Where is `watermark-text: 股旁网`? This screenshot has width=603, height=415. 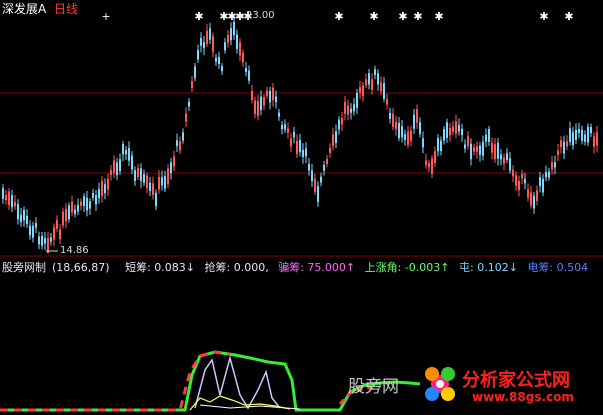
watermark-text: 股旁网 is located at coordinates (373, 387).